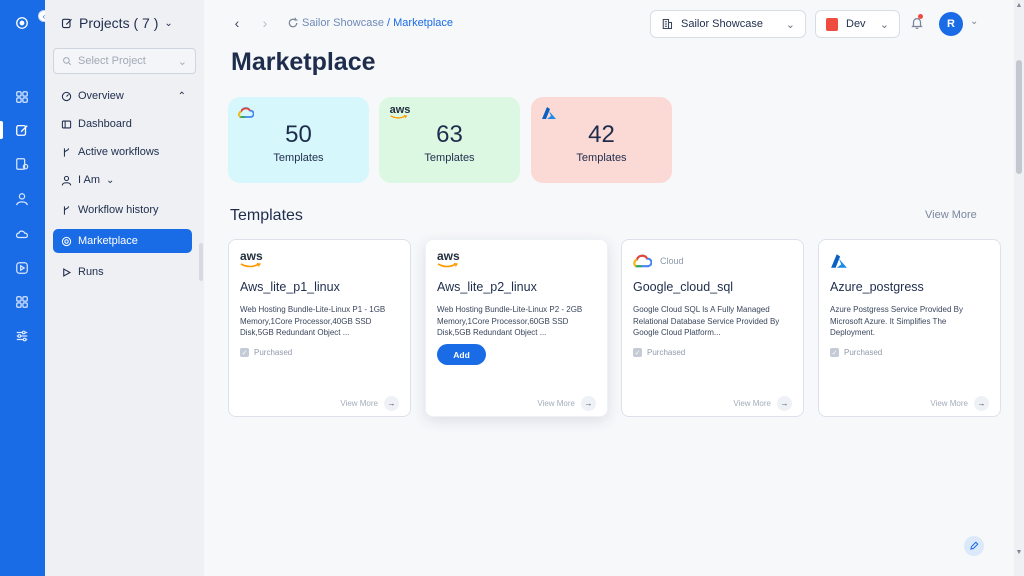 This screenshot has height=576, width=1024. I want to click on environment-select: Dev ⌄, so click(857, 24).